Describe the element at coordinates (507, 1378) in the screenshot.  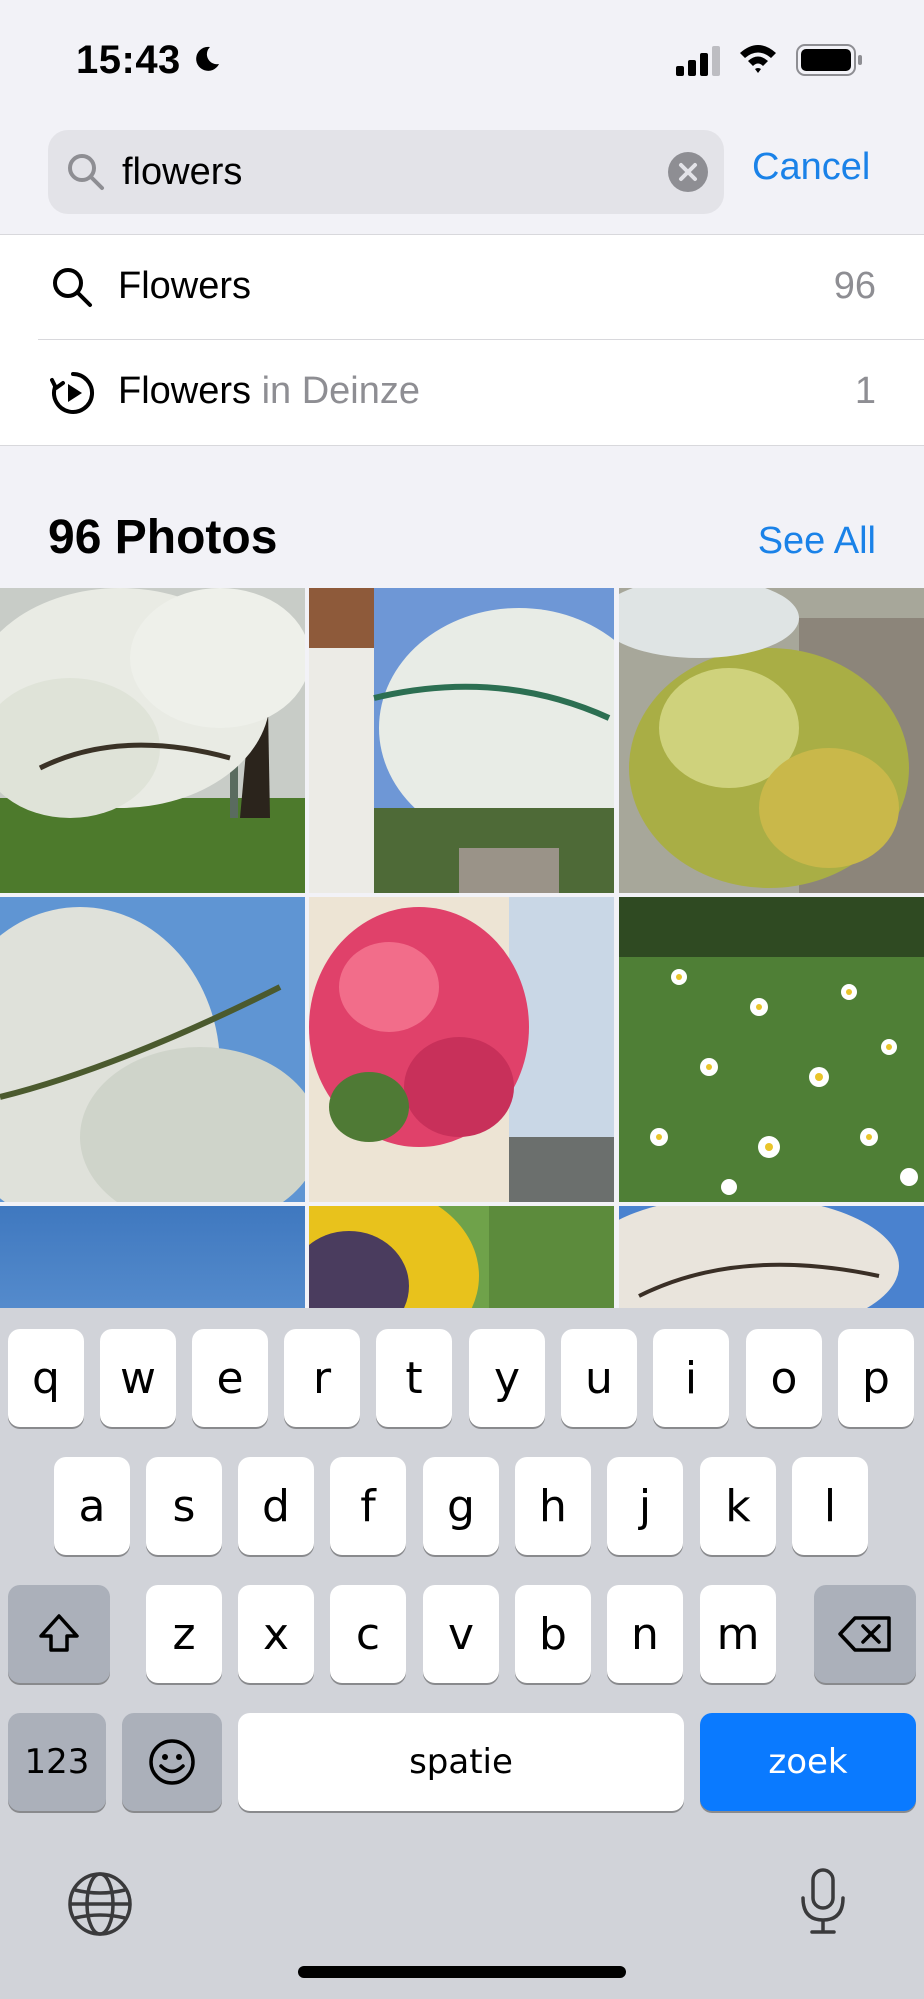
I see `key-y: y` at that location.